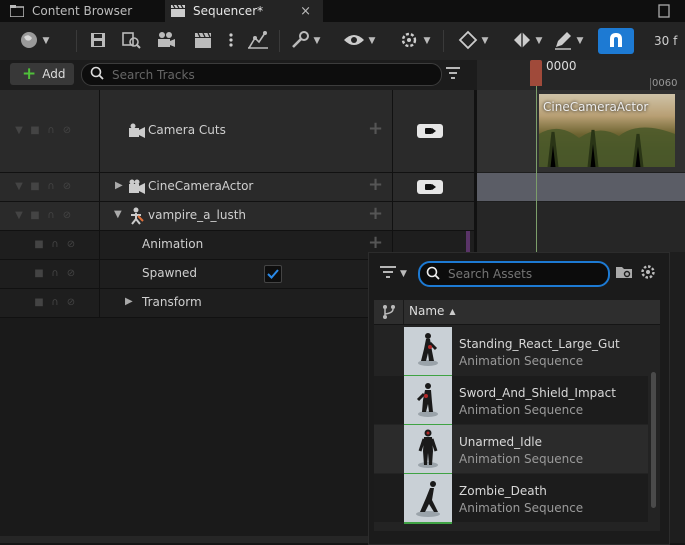 Image resolution: width=685 pixels, height=545 pixels. I want to click on collapse-arrow-icon: ▼, so click(118, 214).